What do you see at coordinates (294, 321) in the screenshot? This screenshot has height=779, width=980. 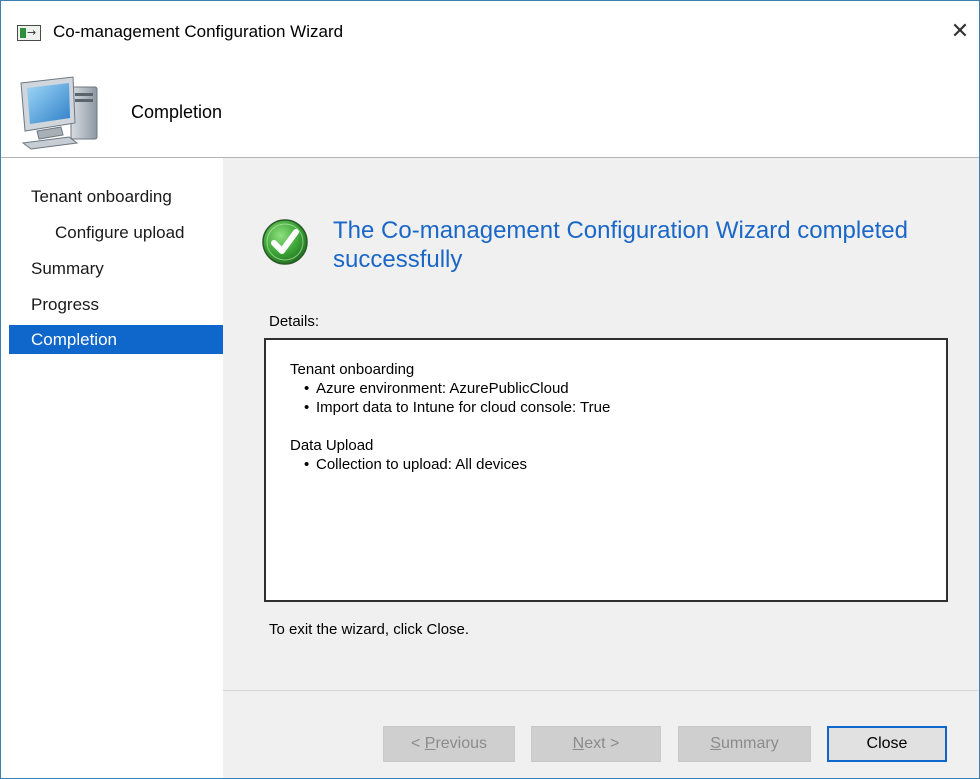 I see `details-label: Details:` at bounding box center [294, 321].